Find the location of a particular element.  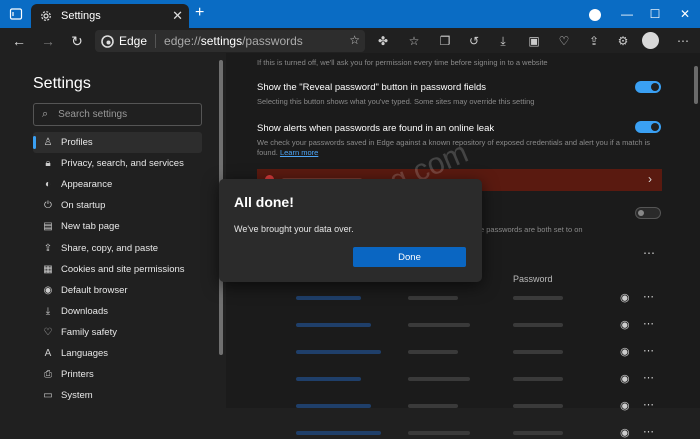

avatar is located at coordinates (650, 40).